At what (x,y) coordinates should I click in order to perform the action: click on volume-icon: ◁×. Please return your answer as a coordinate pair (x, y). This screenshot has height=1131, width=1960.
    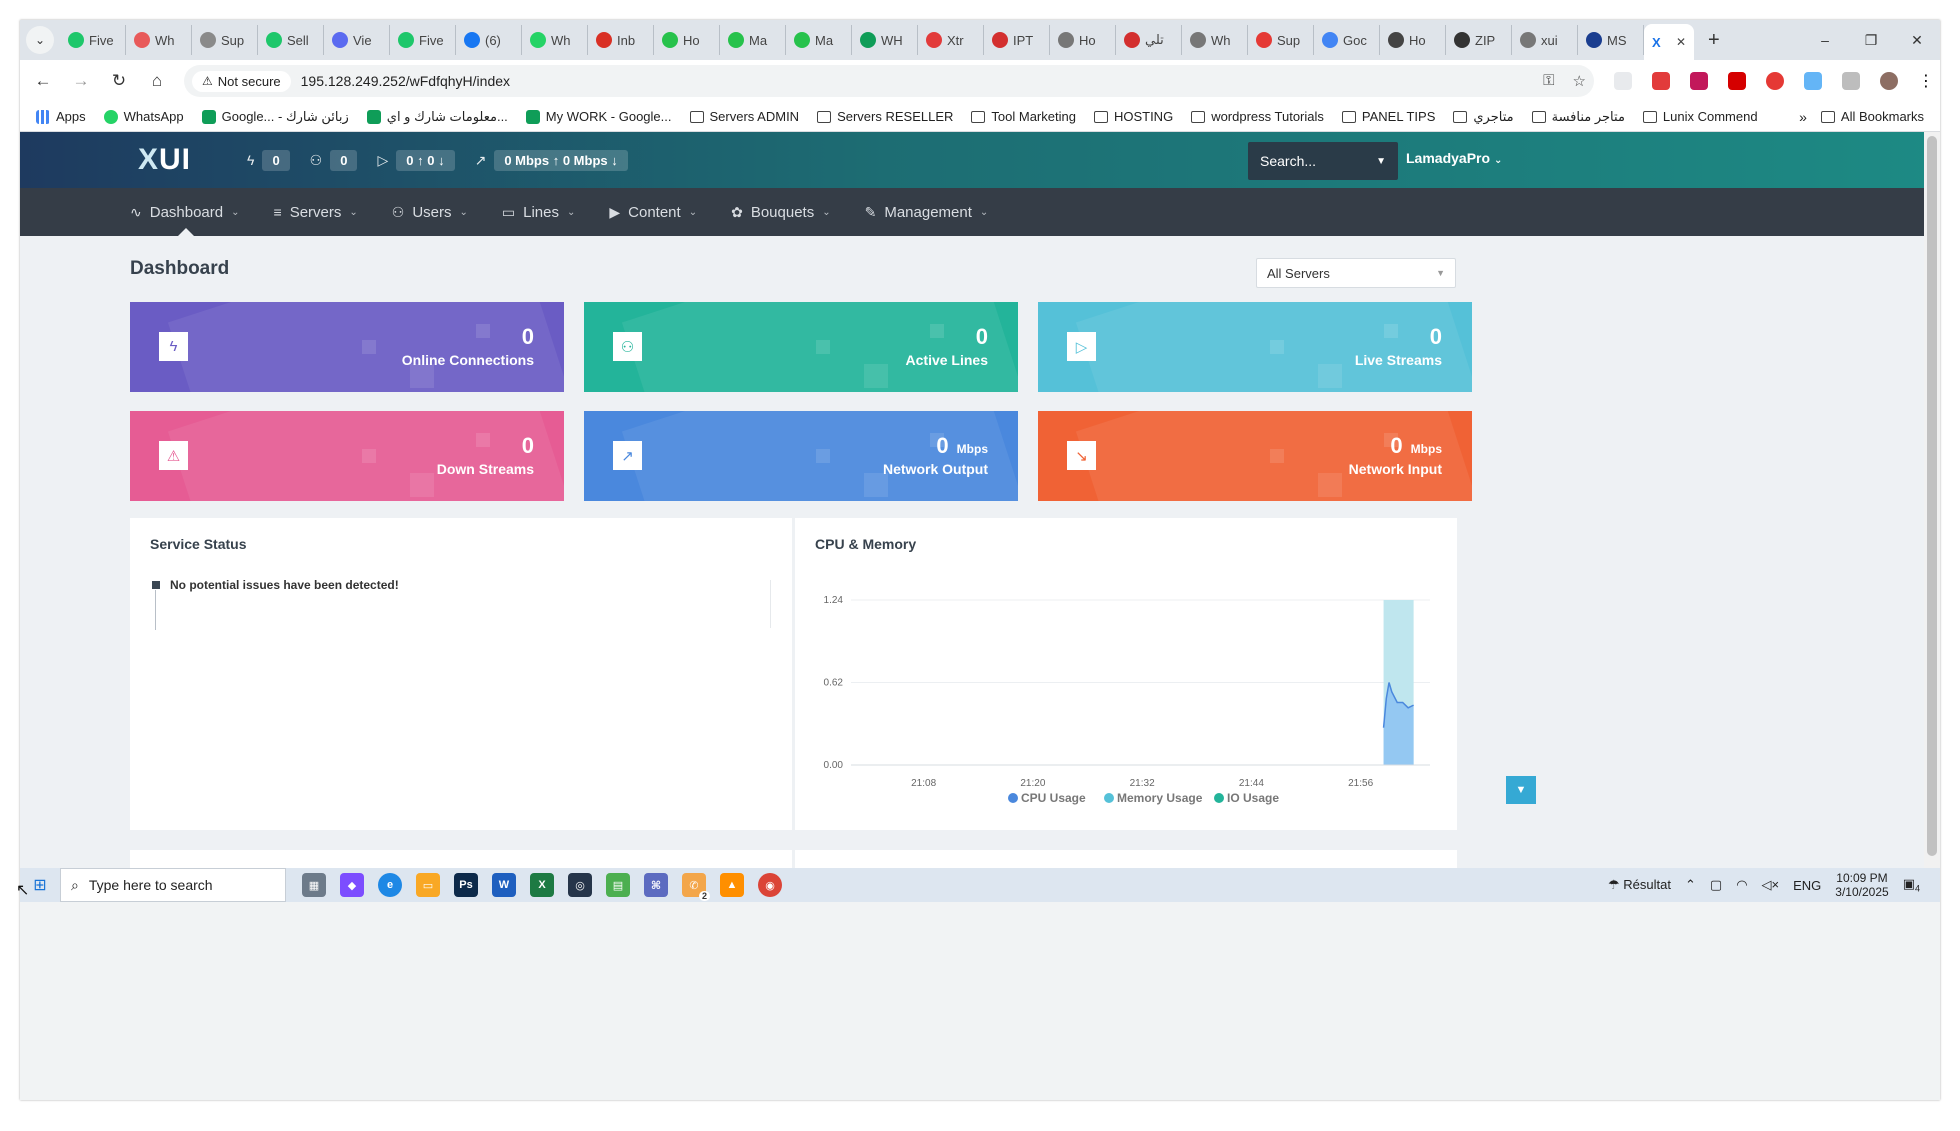
    Looking at the image, I should click on (1771, 885).